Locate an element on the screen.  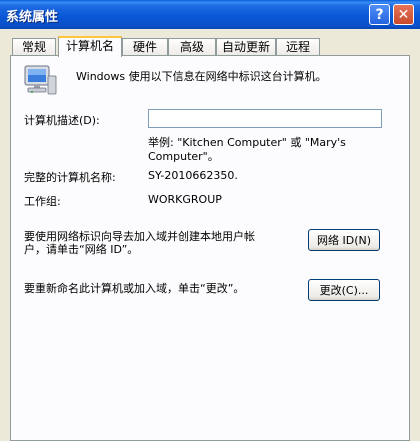
tab-computer-name: 计算机名 is located at coordinates (90, 46).